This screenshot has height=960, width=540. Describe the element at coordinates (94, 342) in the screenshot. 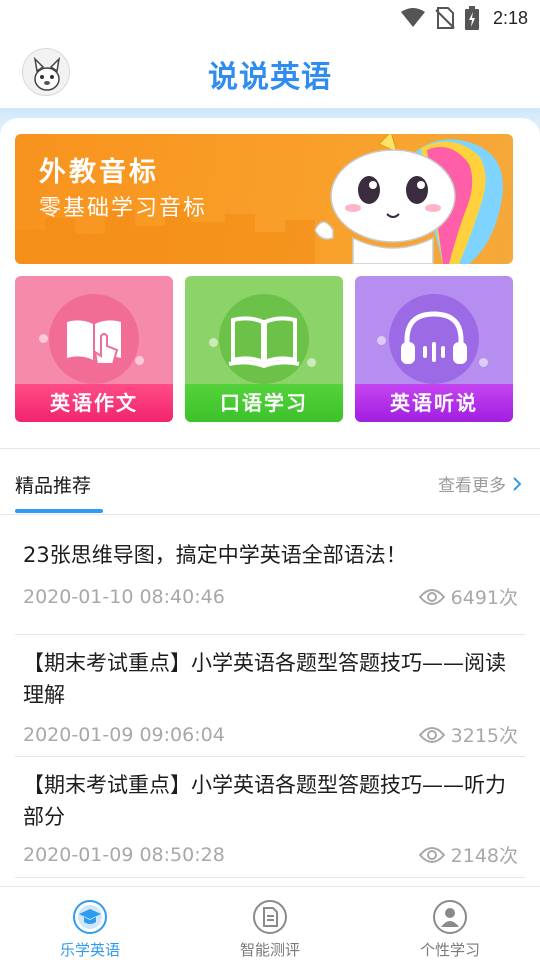

I see `book-pointer-icon` at that location.